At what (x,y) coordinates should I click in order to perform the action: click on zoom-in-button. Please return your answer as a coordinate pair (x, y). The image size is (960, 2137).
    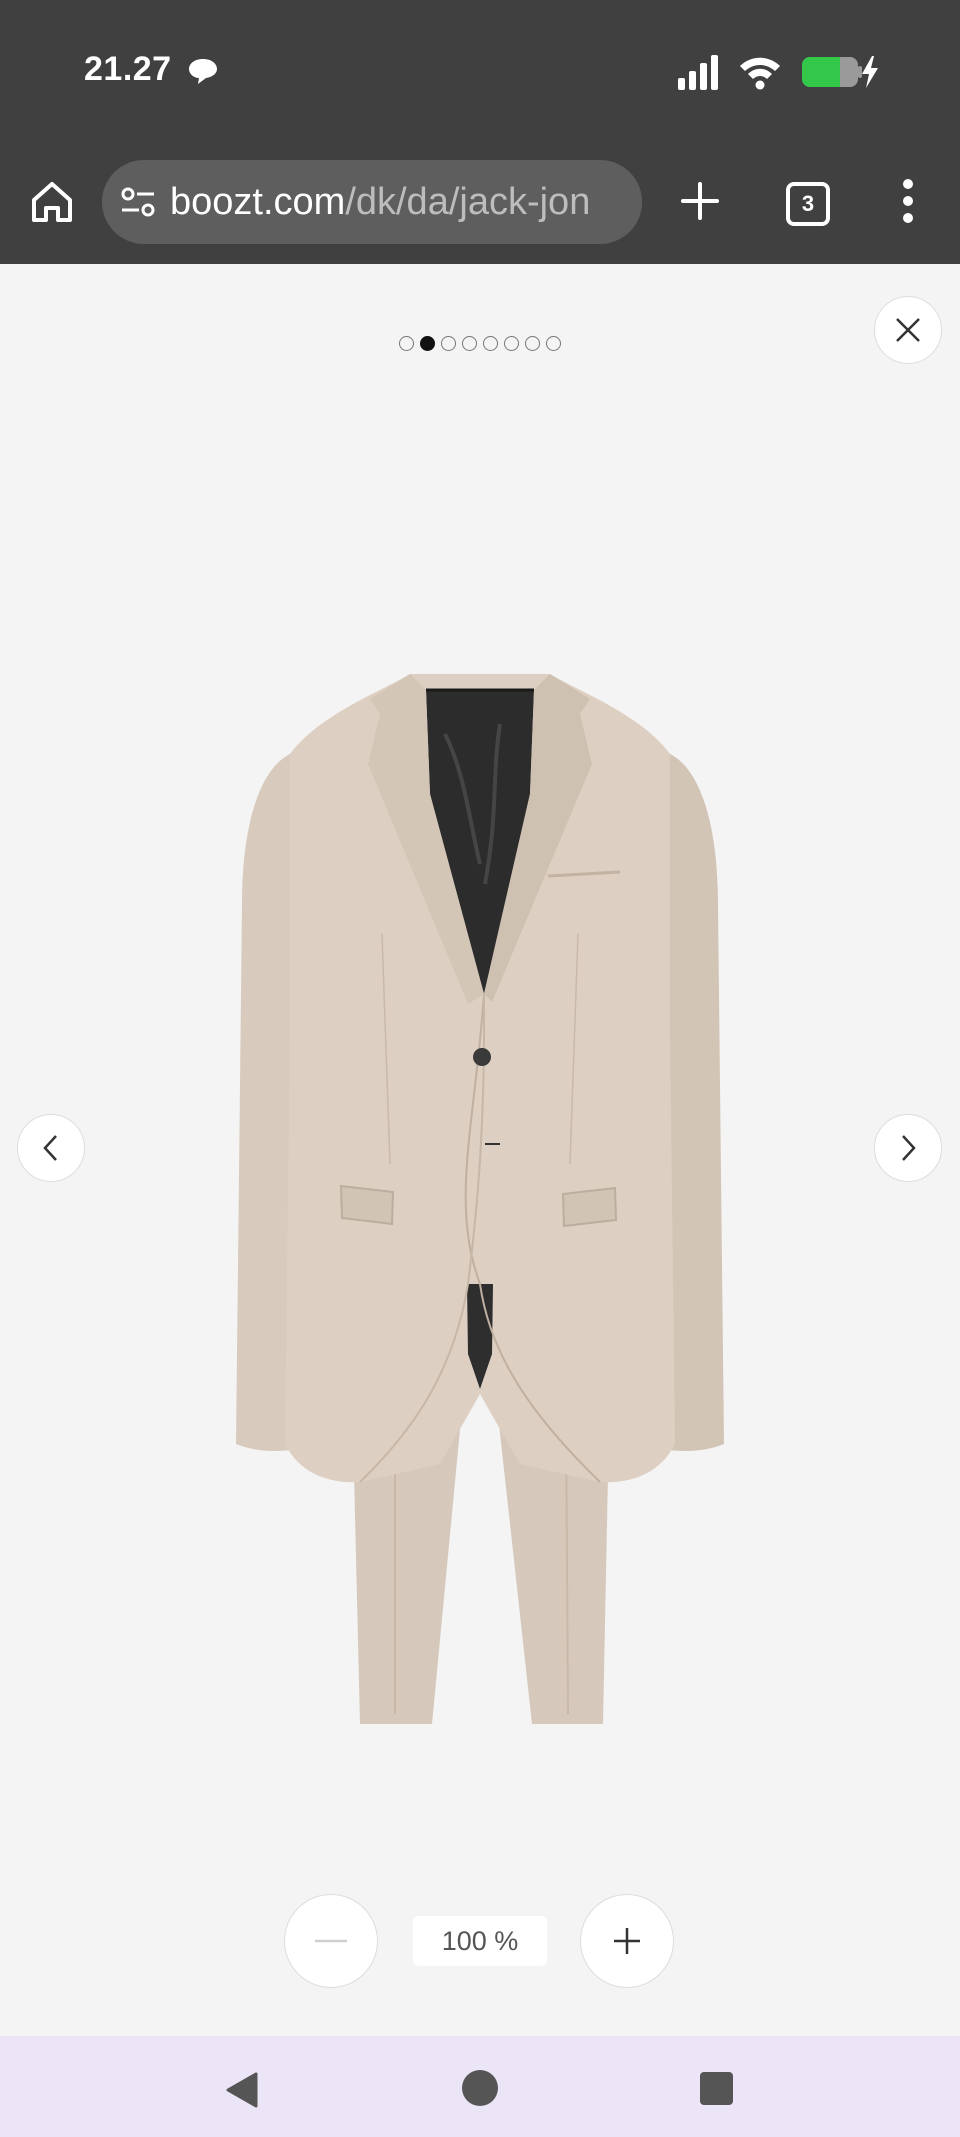
    Looking at the image, I should click on (627, 1941).